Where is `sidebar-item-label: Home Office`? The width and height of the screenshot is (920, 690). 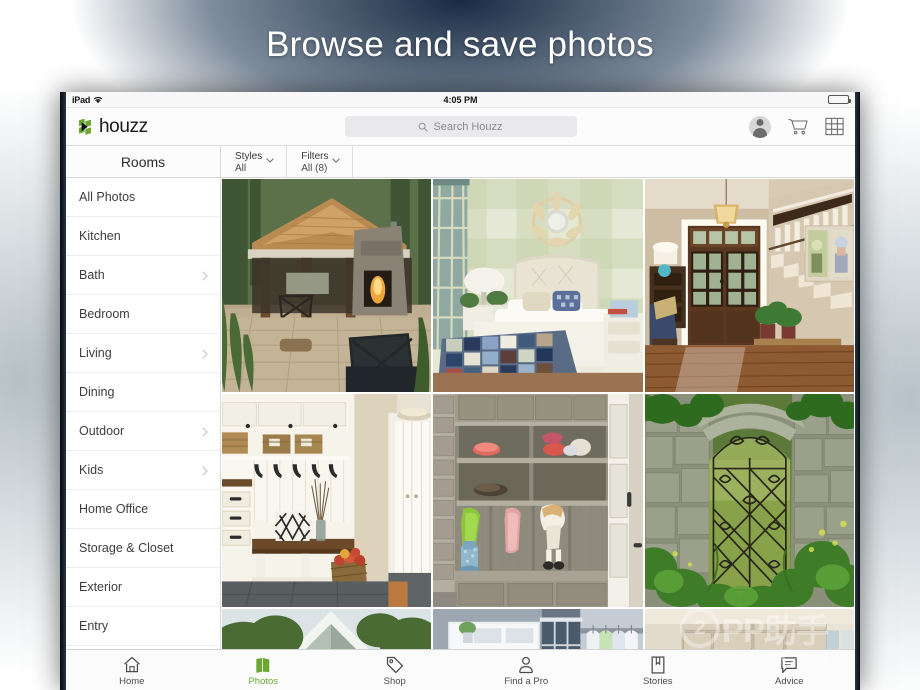 sidebar-item-label: Home Office is located at coordinates (114, 509).